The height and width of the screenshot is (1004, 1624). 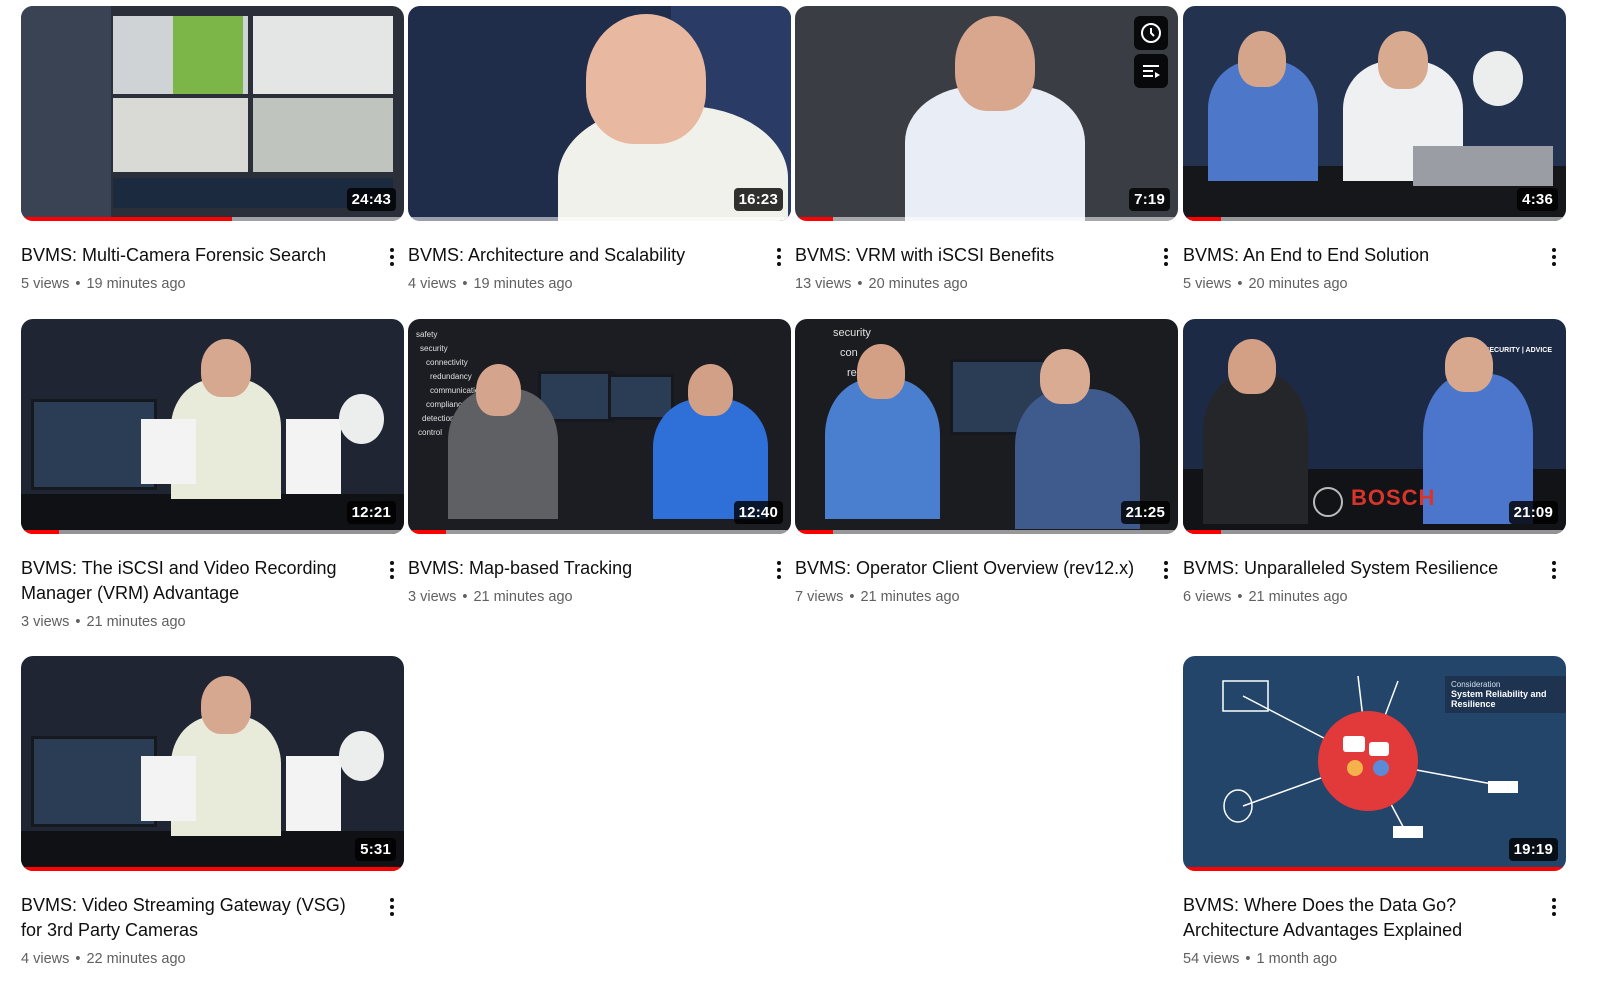 What do you see at coordinates (1393, 497) in the screenshot?
I see `thumbnail-brand: BOSCH` at bounding box center [1393, 497].